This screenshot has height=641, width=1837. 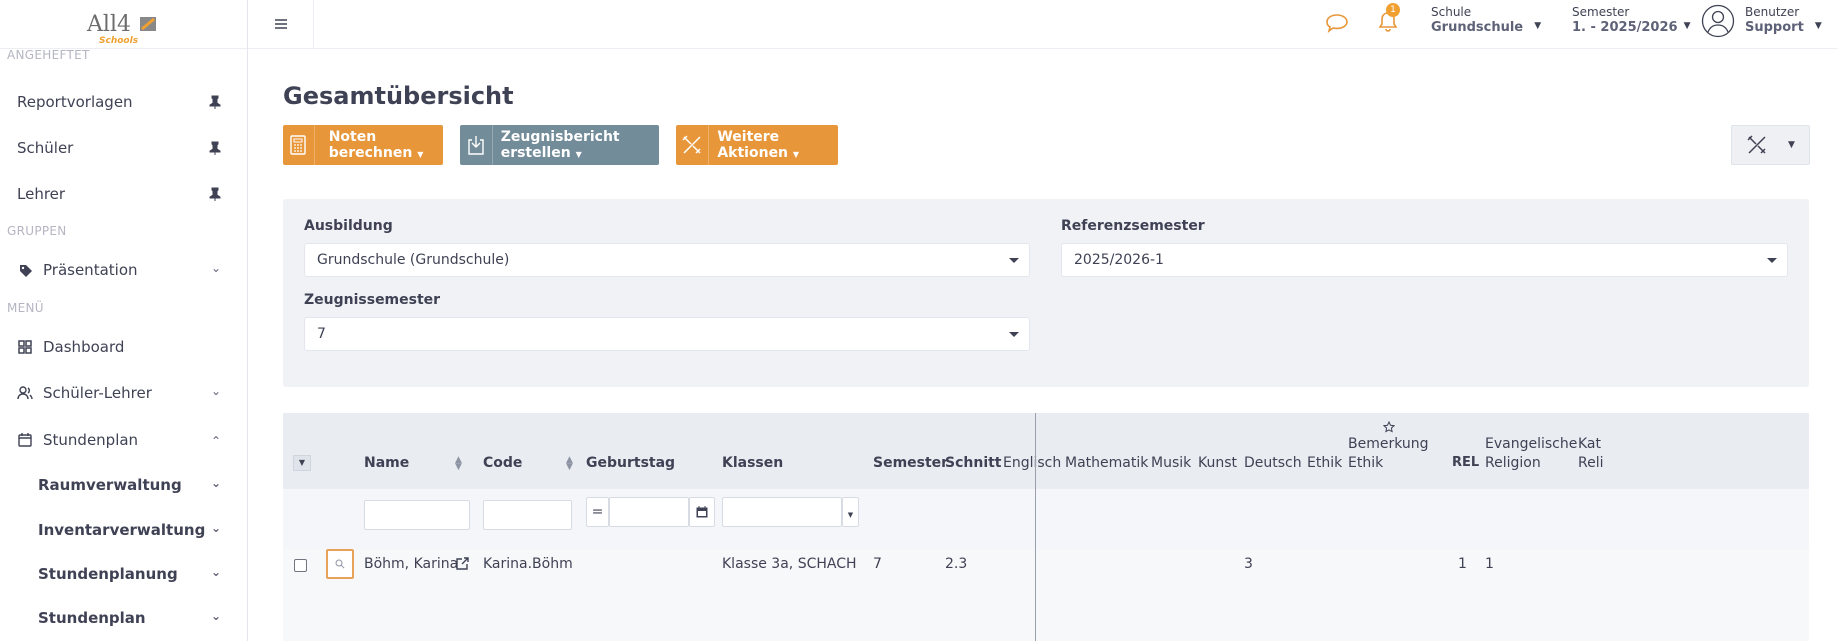 What do you see at coordinates (123, 102) in the screenshot?
I see `sidebar-item-reportvorlagen: Reportvorlagen` at bounding box center [123, 102].